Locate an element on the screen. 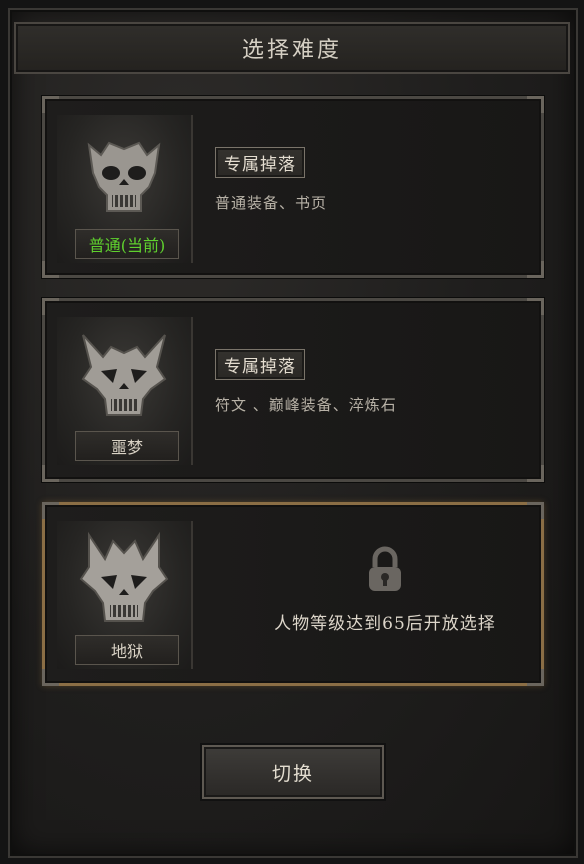 This screenshot has height=864, width=584. skull-hell-icon is located at coordinates (124, 576).